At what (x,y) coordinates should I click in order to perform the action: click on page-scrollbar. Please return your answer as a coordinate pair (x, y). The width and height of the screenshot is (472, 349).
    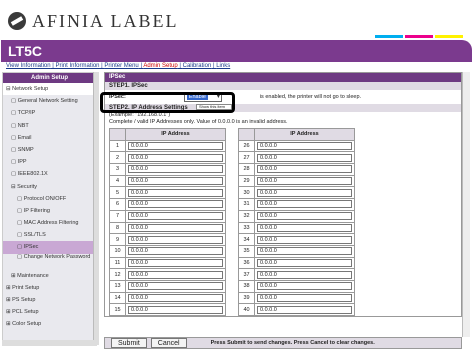
    Looking at the image, I should click on (466, 204).